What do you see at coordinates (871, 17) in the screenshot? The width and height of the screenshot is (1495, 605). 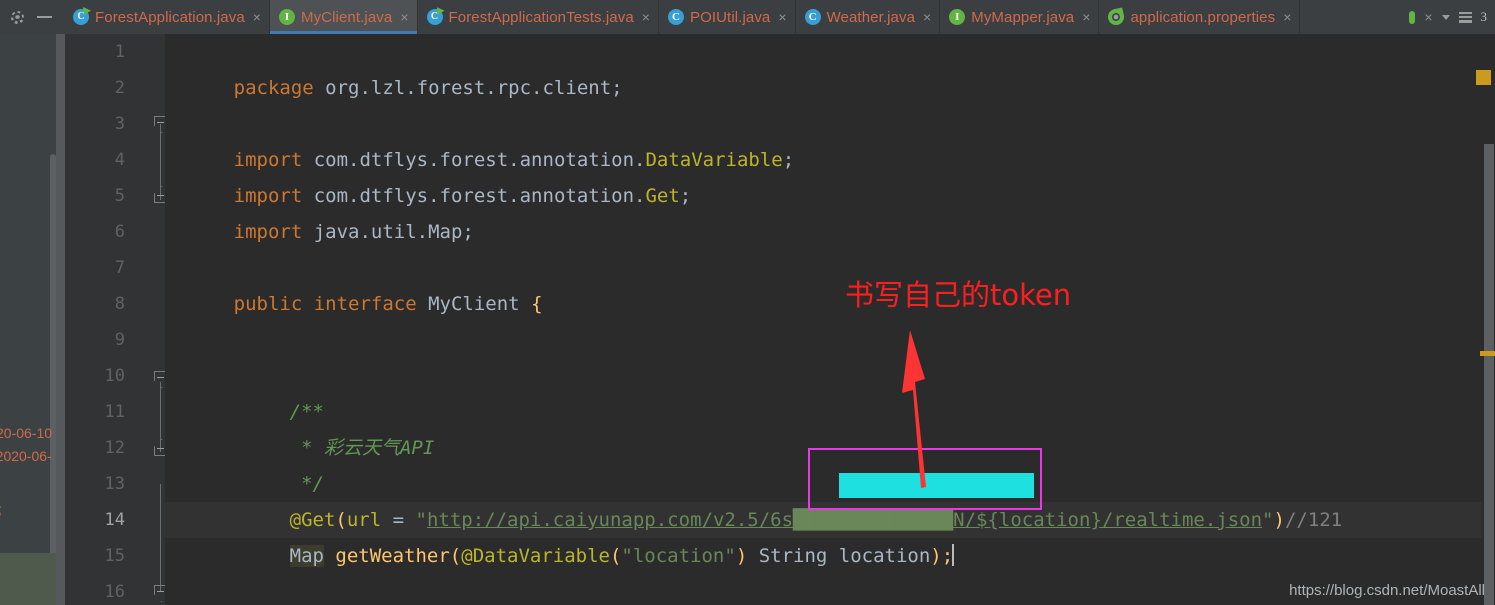 I see `tab-label: Weather.java` at bounding box center [871, 17].